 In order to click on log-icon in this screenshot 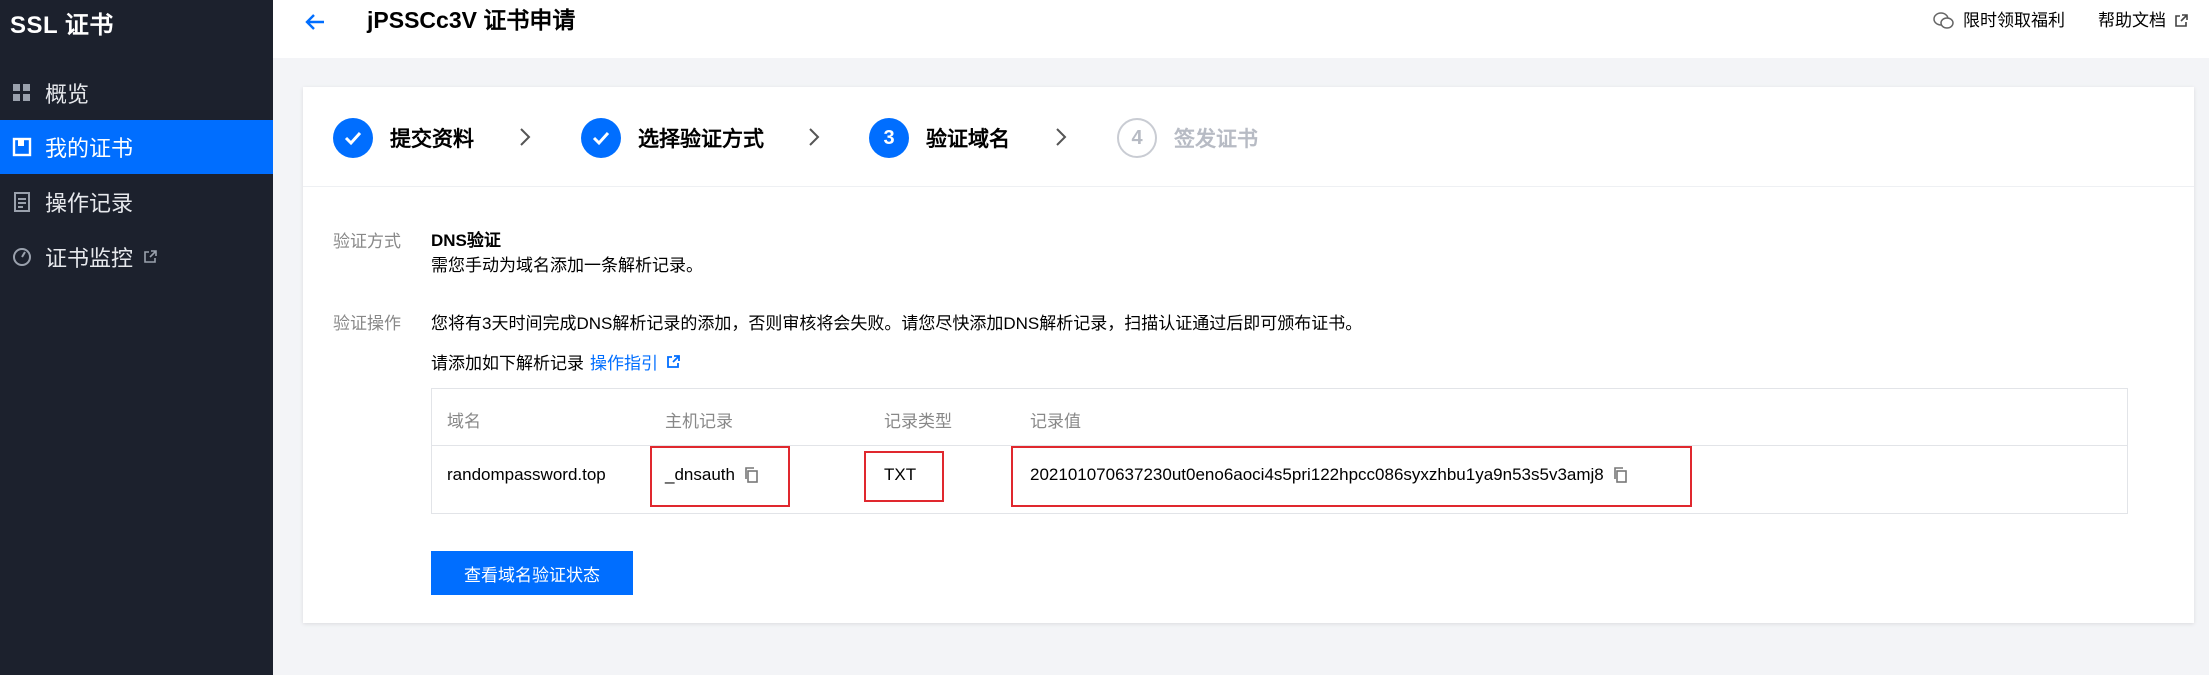, I will do `click(22, 202)`.